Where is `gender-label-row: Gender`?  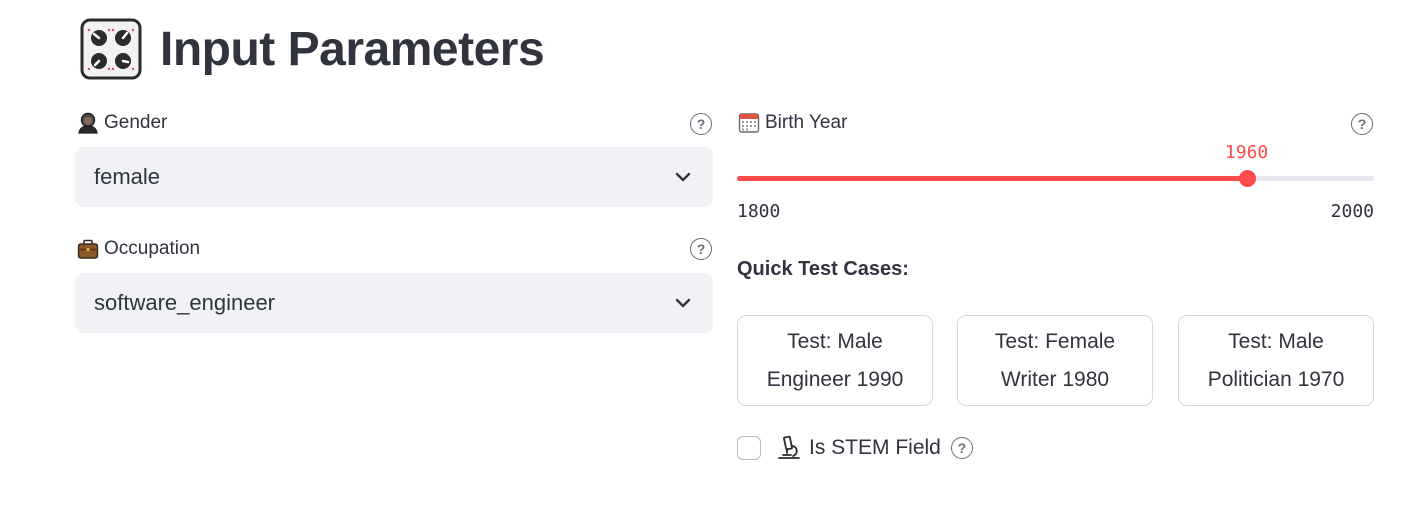
gender-label-row: Gender is located at coordinates (122, 123).